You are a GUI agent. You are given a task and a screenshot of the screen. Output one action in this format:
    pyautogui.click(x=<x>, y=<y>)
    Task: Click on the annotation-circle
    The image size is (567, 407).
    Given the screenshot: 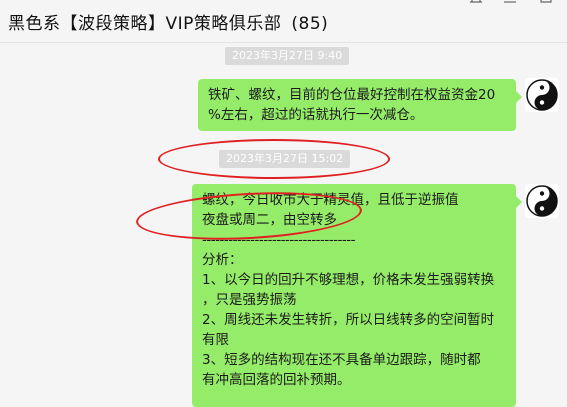 What is the action you would take?
    pyautogui.click(x=274, y=159)
    